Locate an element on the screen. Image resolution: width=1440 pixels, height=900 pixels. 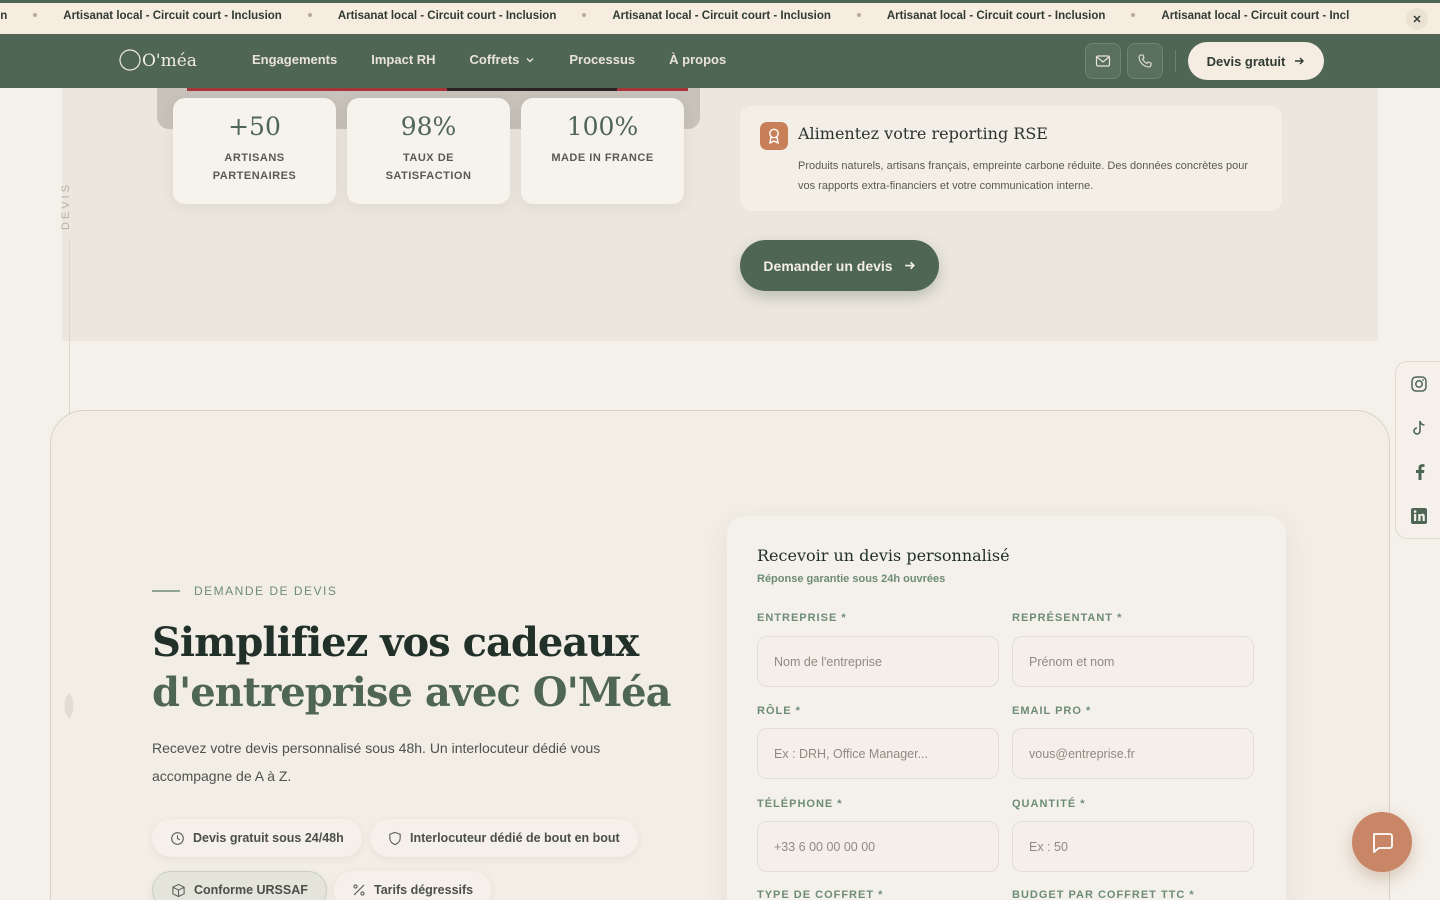
ticker-close-button is located at coordinates (1417, 19).